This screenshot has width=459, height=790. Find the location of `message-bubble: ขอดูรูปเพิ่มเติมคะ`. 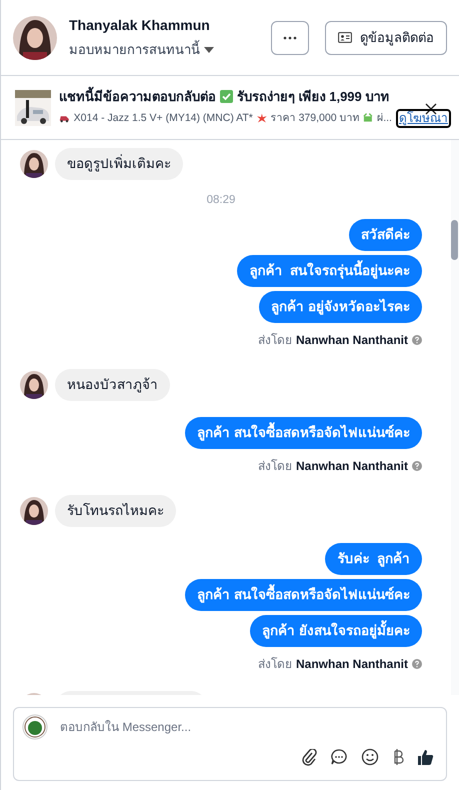

message-bubble: ขอดูรูปเพิ่มเติมคะ is located at coordinates (119, 164).